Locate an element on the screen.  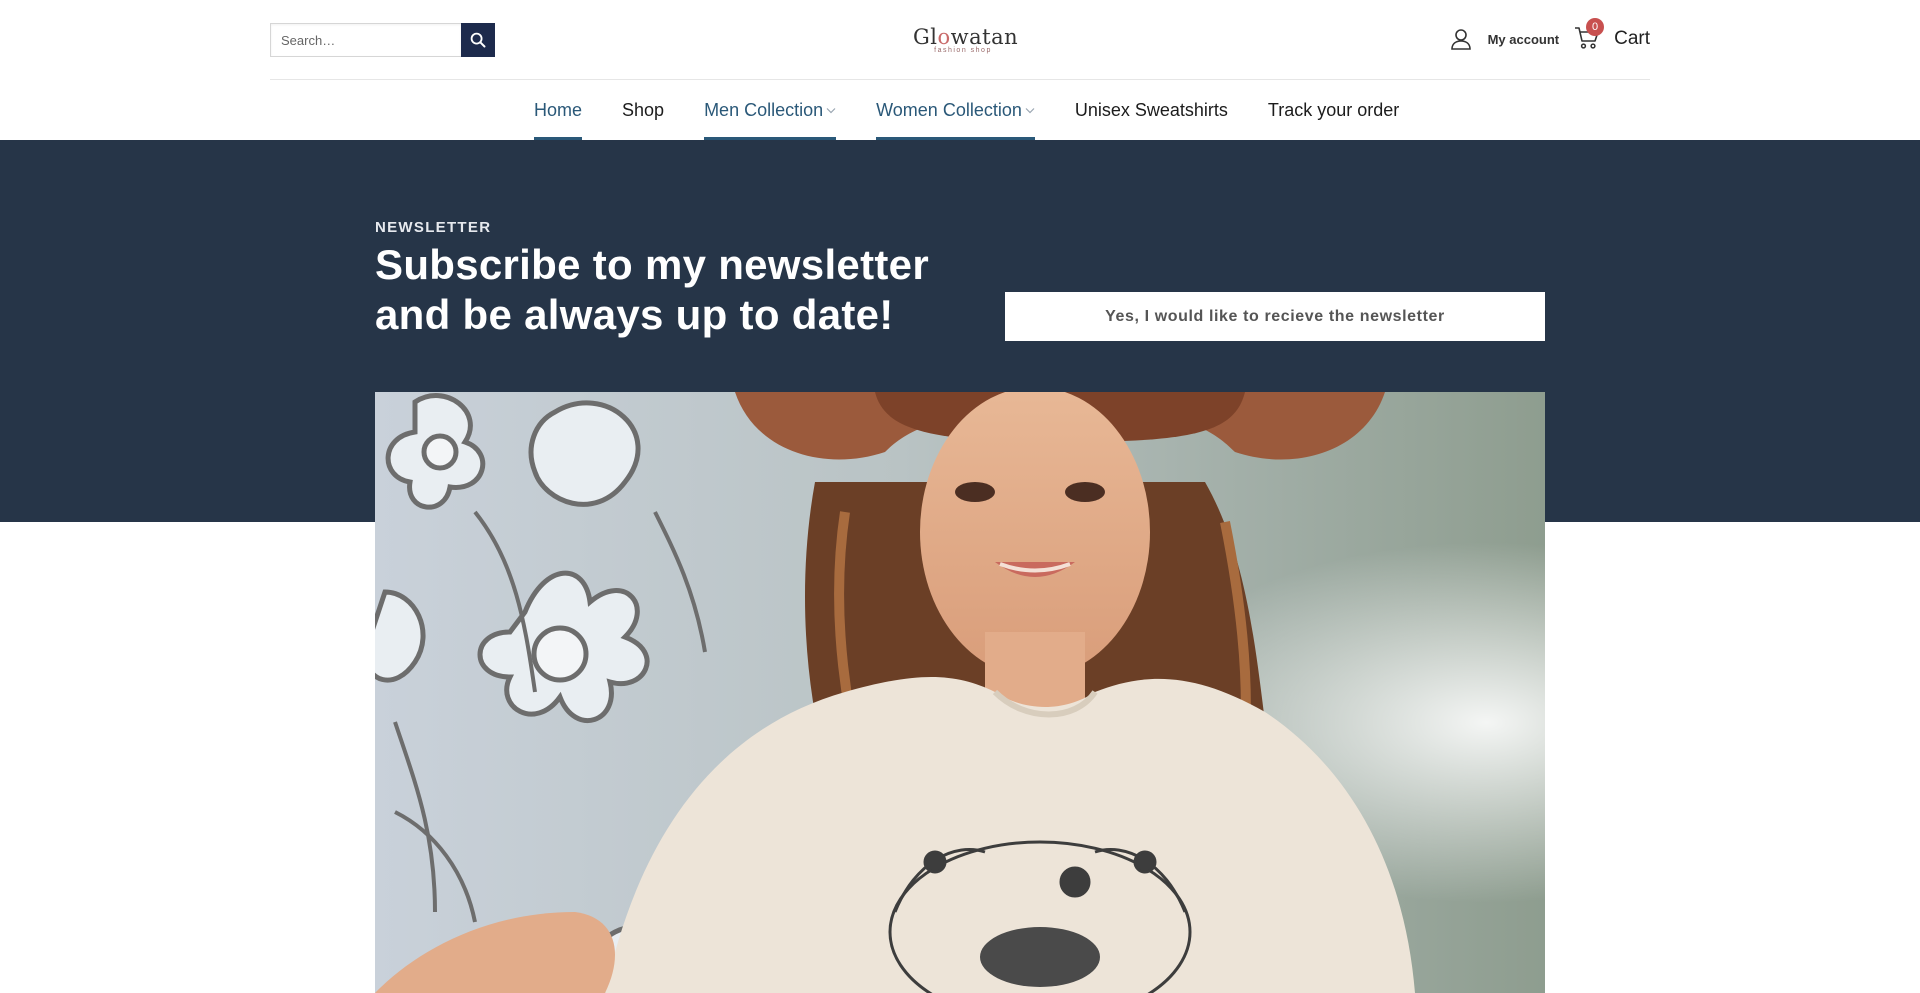
logo-wordmark: Glowatan is located at coordinates (966, 37).